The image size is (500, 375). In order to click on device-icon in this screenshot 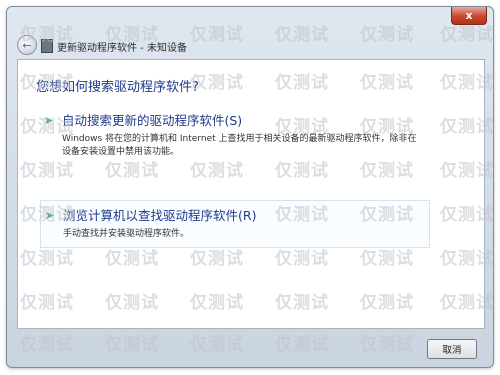, I will do `click(47, 46)`.